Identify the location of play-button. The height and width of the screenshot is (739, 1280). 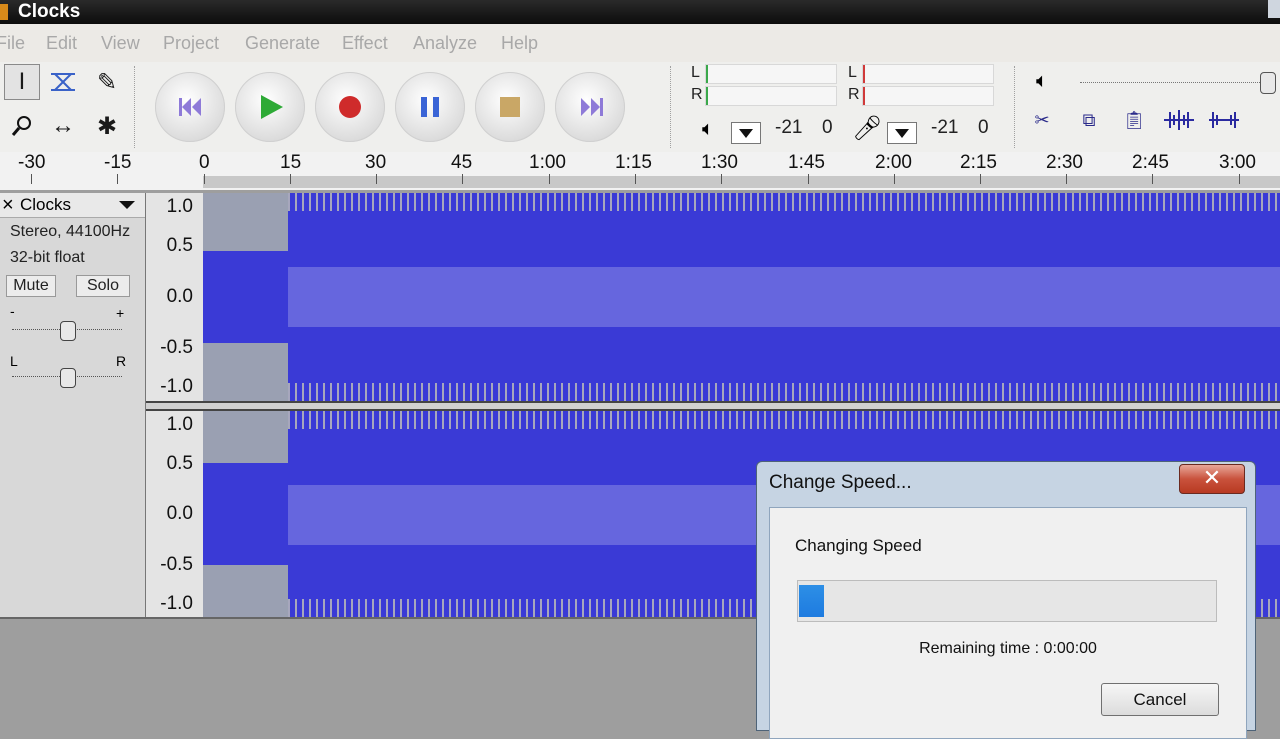
(270, 107).